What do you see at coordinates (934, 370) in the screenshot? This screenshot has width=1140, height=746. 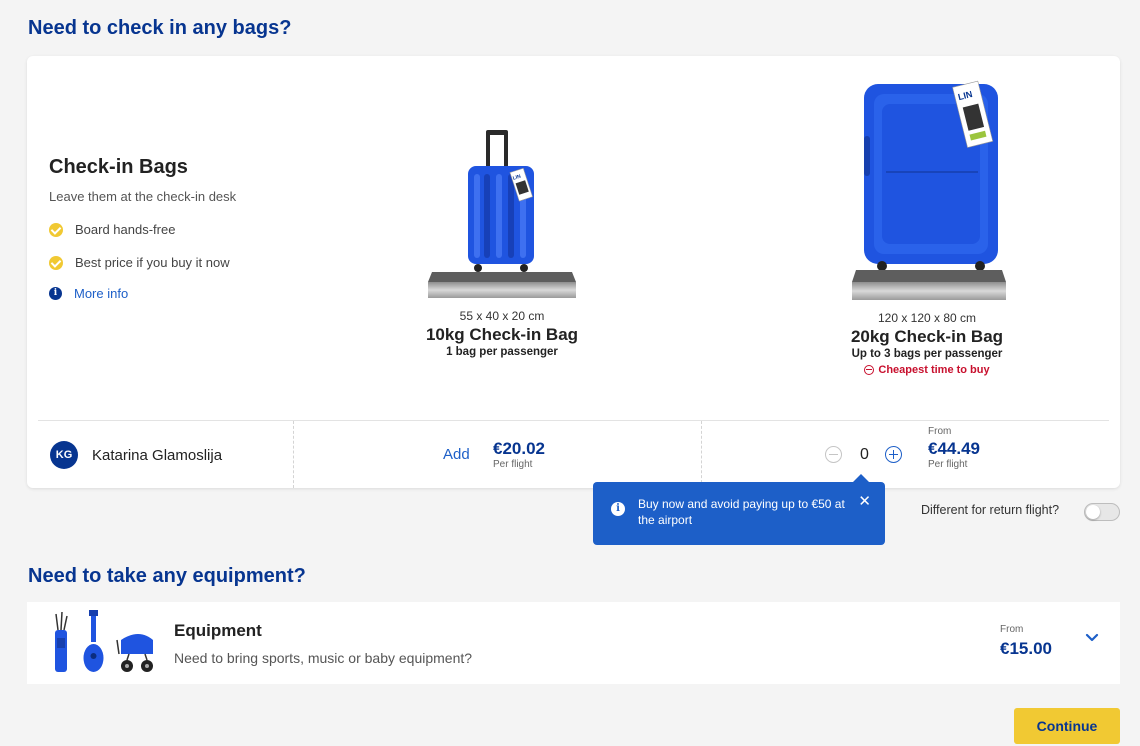 I see `cheapest-label: Cheapest time to buy` at bounding box center [934, 370].